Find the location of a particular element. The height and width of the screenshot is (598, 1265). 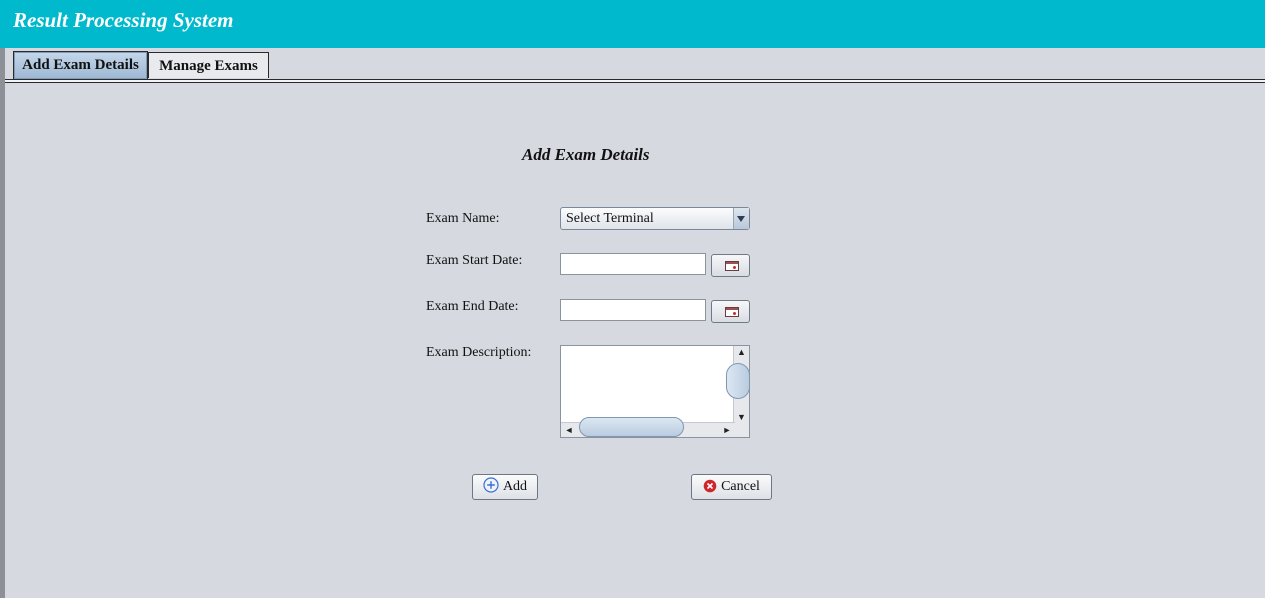

cancel-button: Cancel is located at coordinates (731, 487).